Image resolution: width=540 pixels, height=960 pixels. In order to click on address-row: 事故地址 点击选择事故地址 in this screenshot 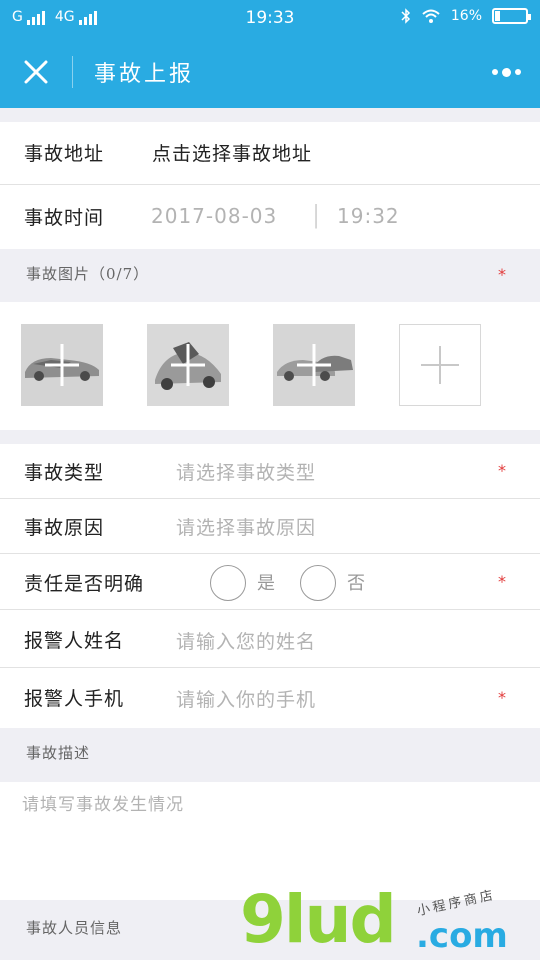, I will do `click(270, 153)`.